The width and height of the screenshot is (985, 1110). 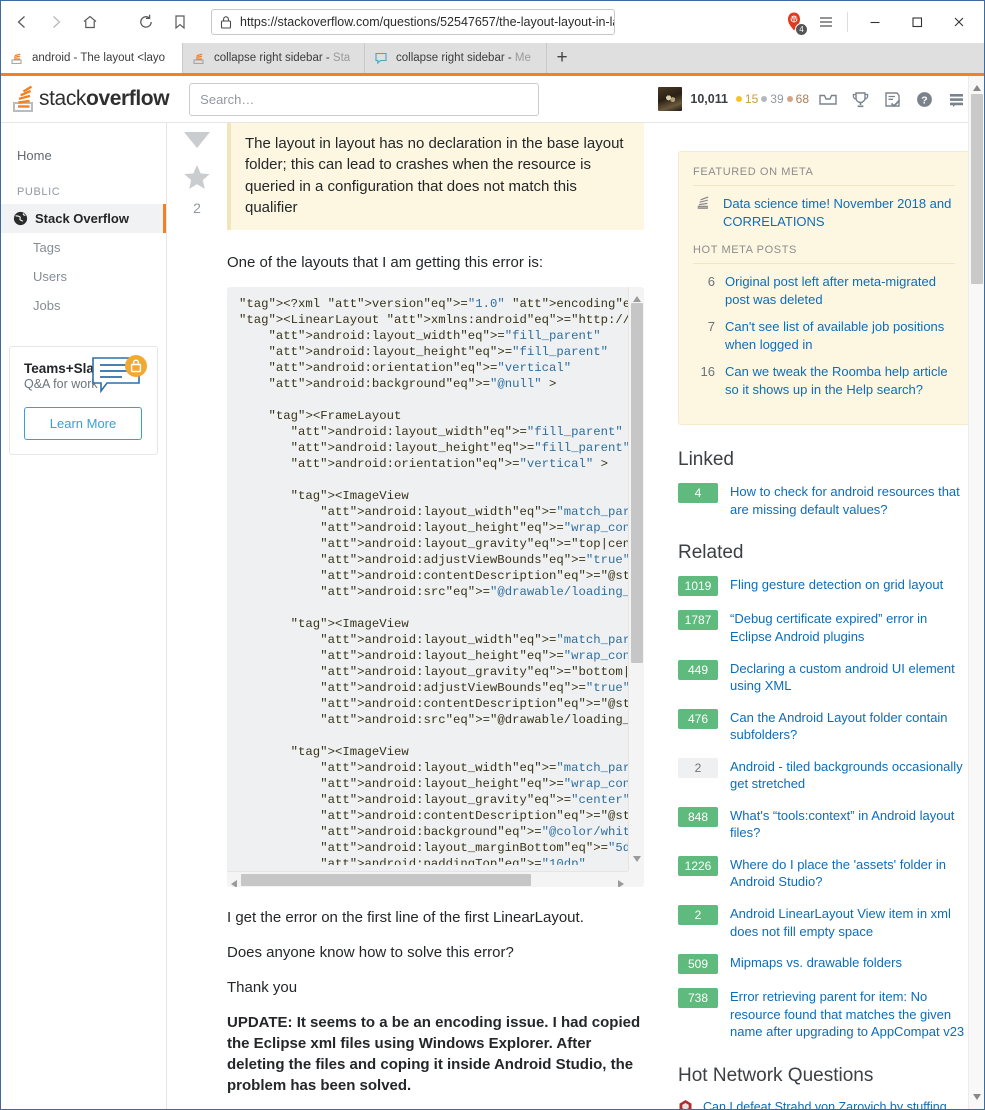 What do you see at coordinates (917, 22) in the screenshot?
I see `maximize-button` at bounding box center [917, 22].